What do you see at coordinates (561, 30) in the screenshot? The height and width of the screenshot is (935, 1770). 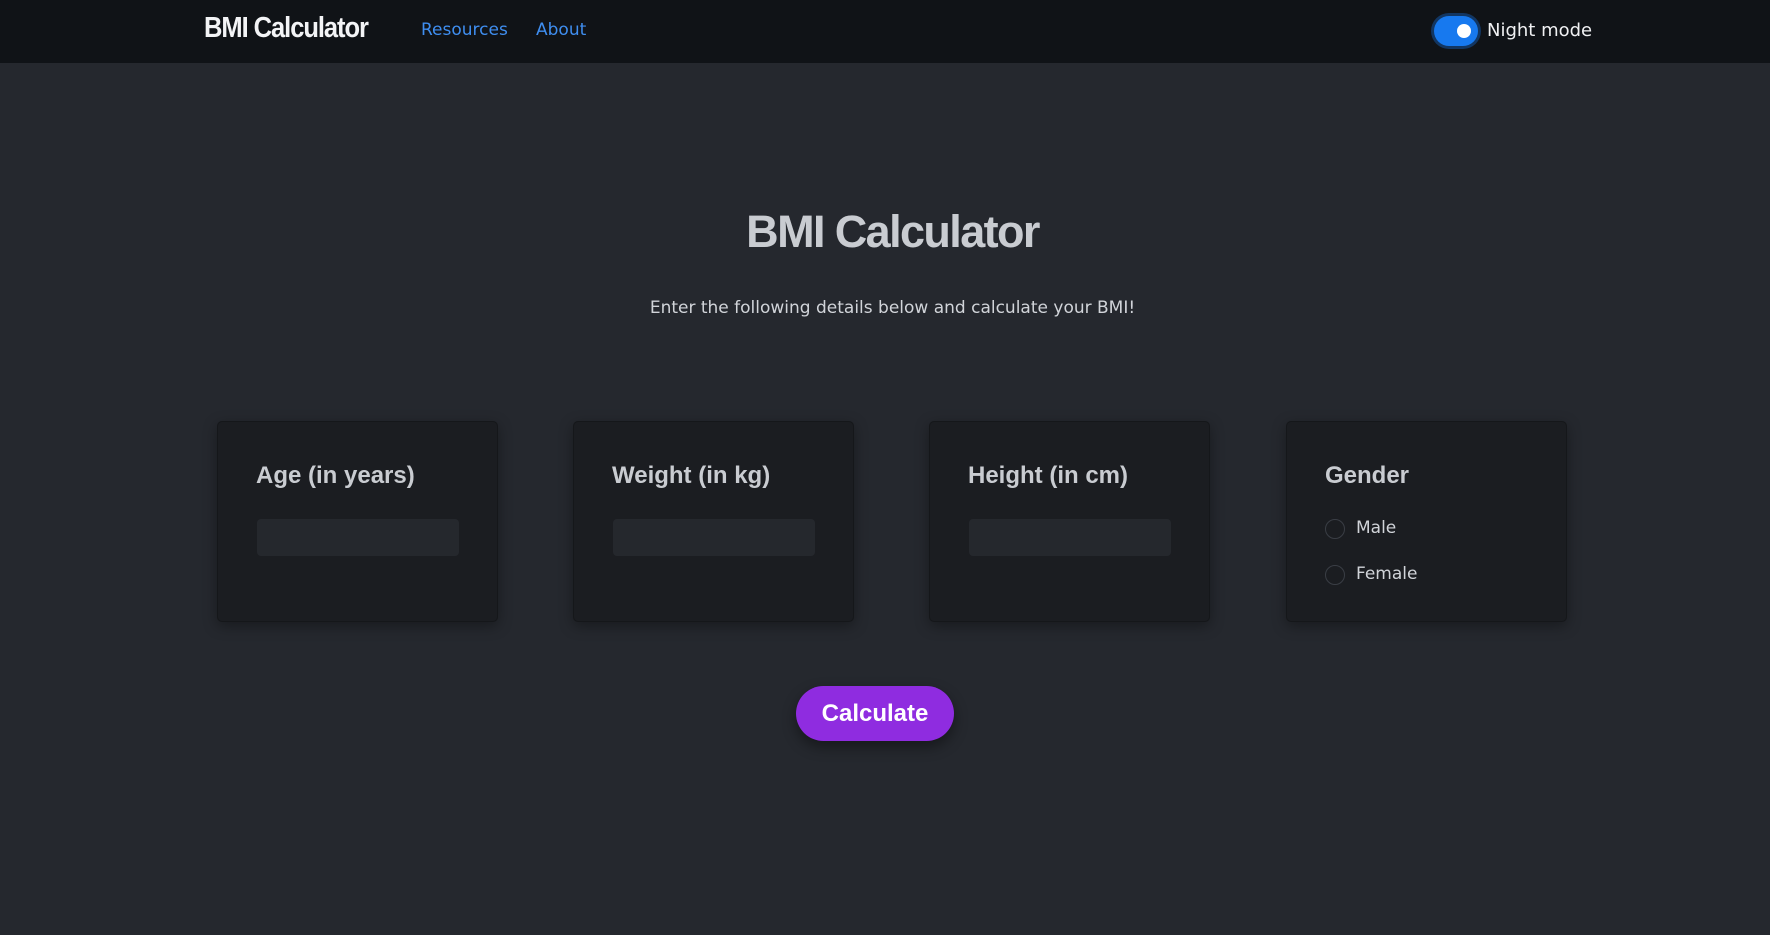 I see `nav-link-about: About` at bounding box center [561, 30].